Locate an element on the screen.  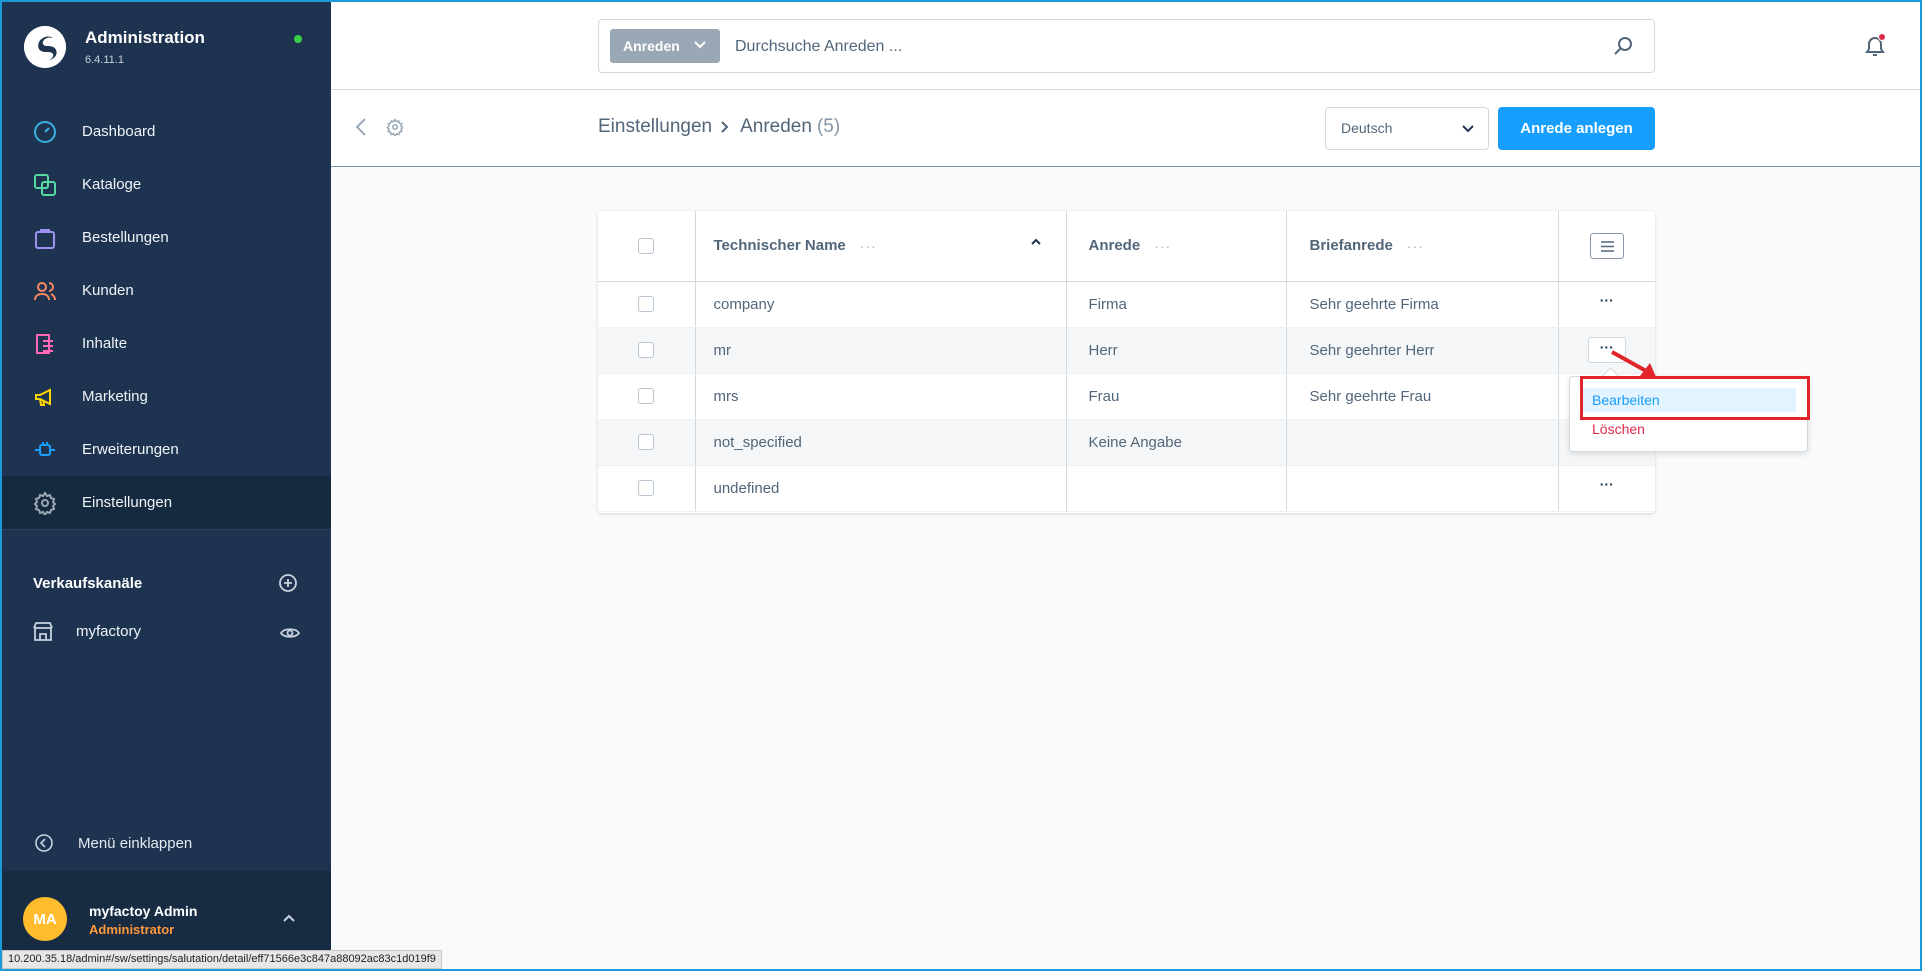
nav-item-kunden: Kunden is located at coordinates (165, 290).